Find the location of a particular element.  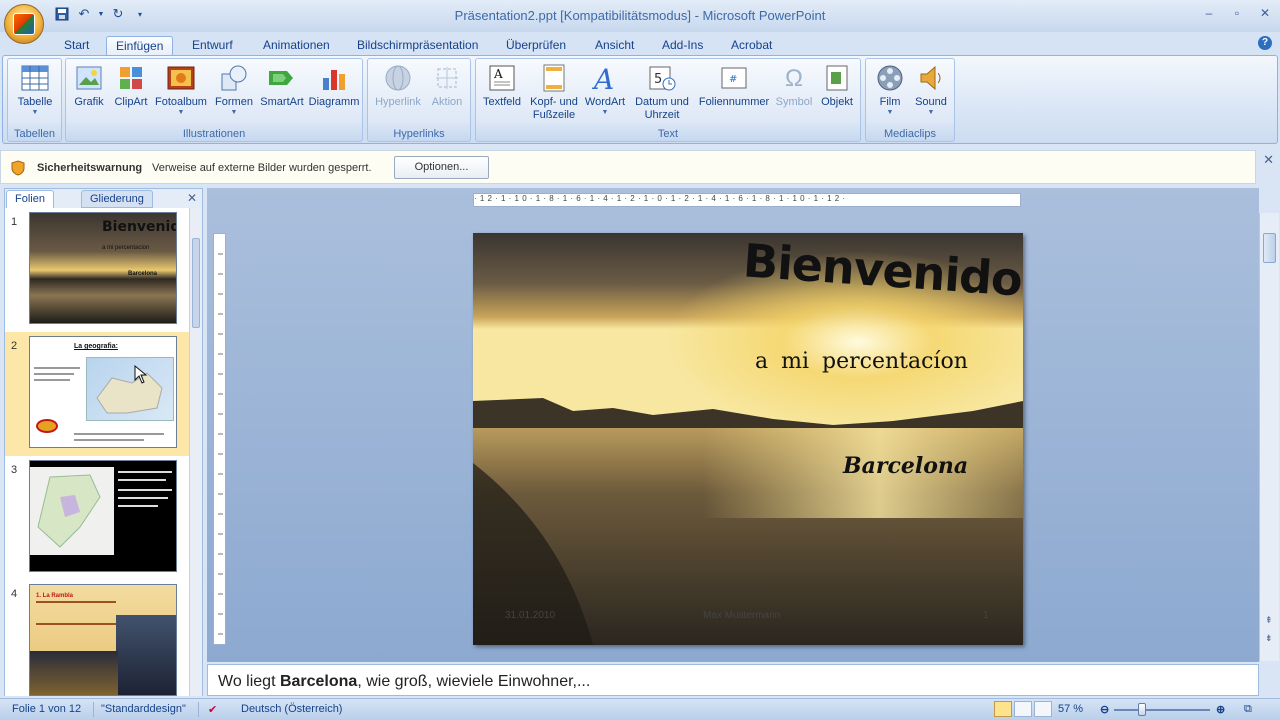

datum-label-2: Uhrzeit is located at coordinates (662, 115).